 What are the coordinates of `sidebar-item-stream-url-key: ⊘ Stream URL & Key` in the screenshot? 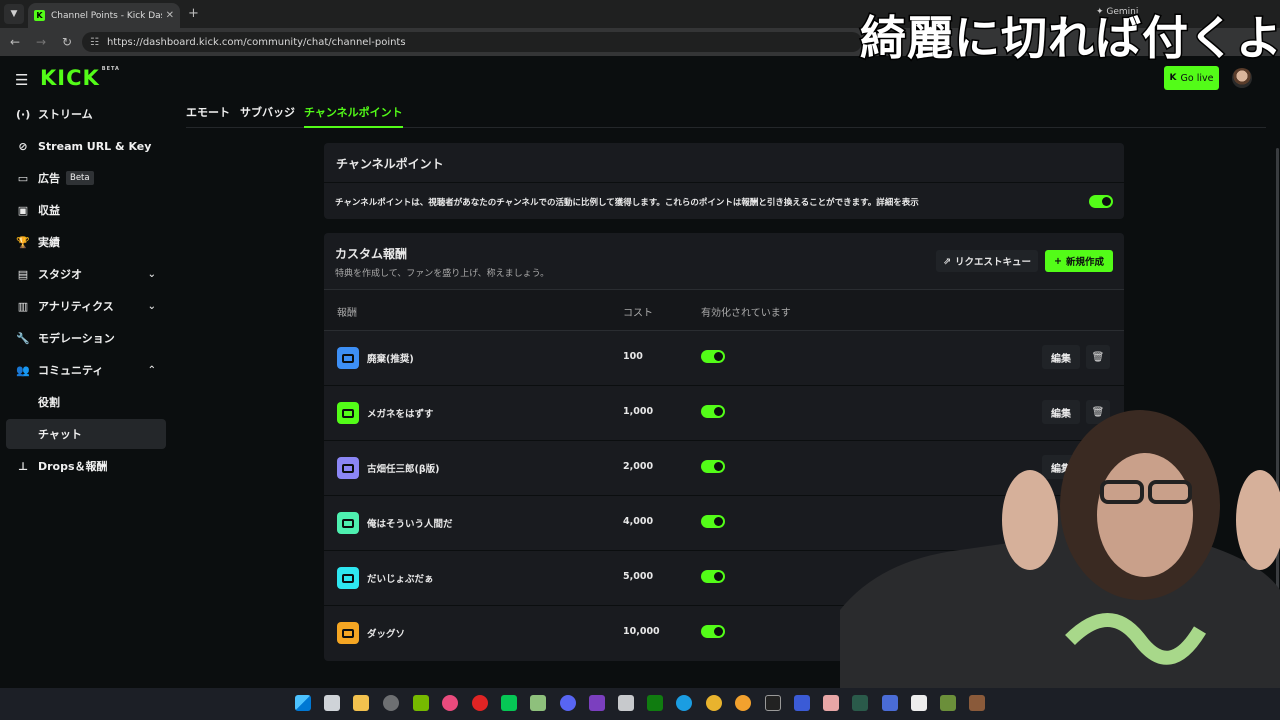 It's located at (86, 146).